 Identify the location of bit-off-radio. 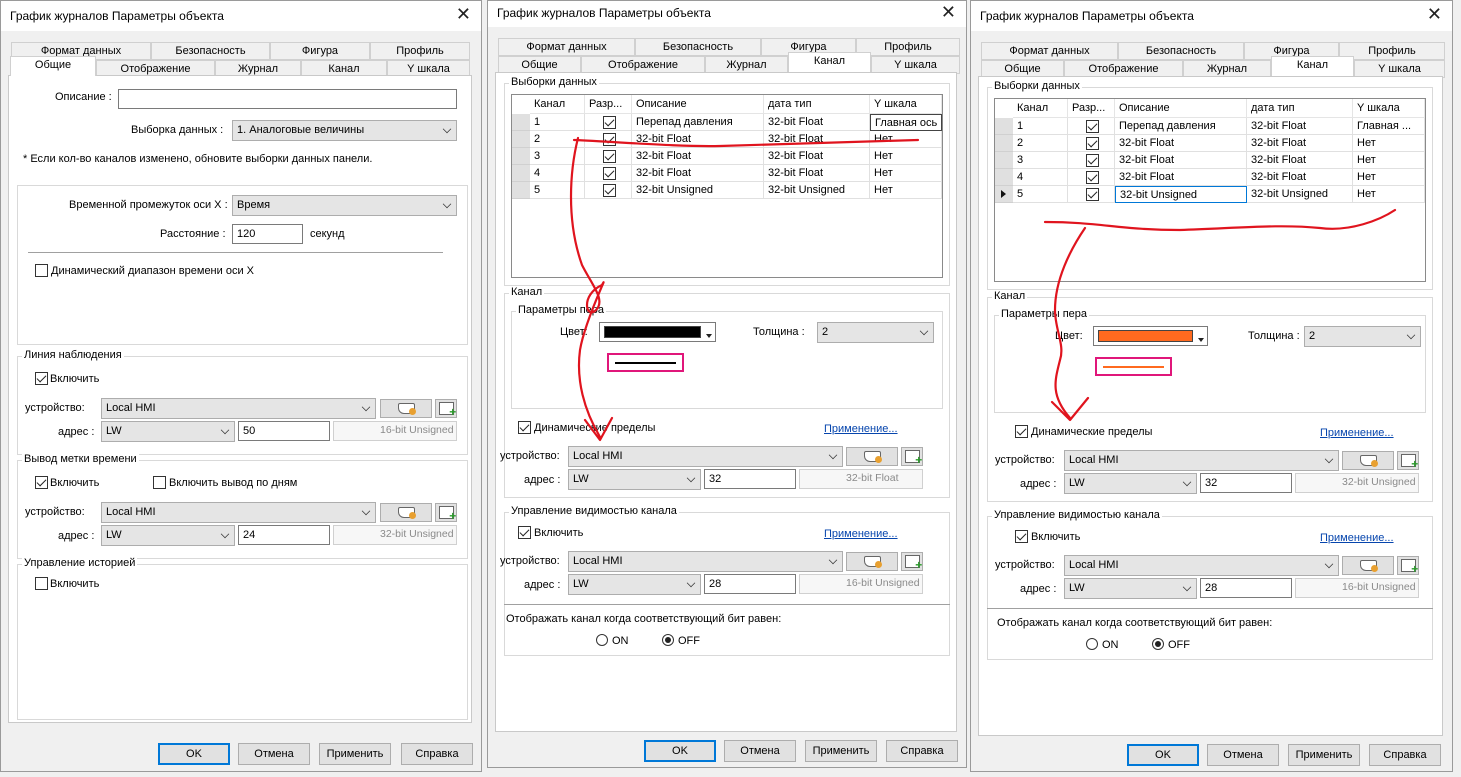
(1158, 644).